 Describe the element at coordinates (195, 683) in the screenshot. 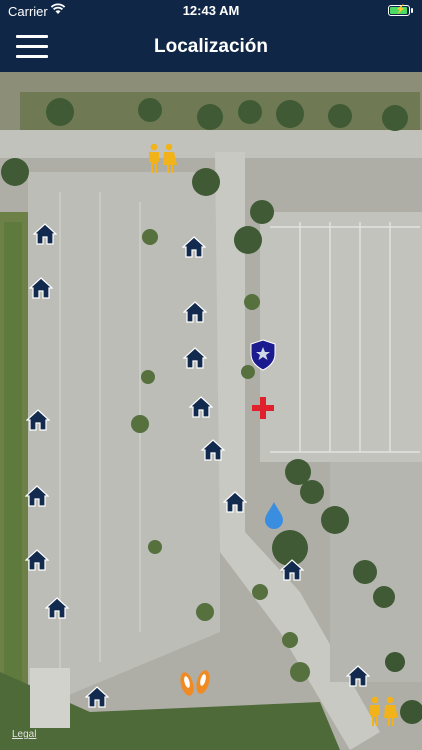

I see `footprints-icon` at that location.